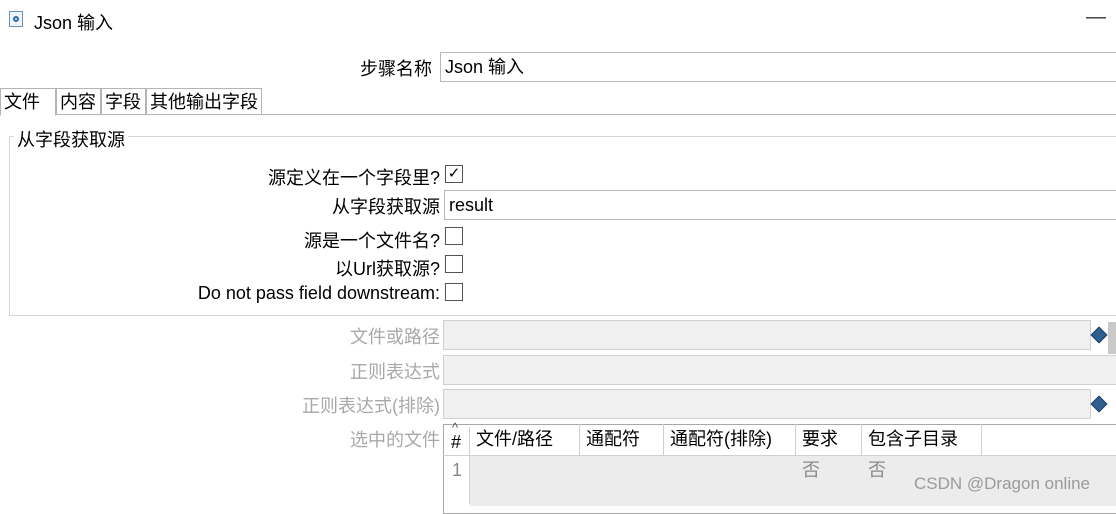 The width and height of the screenshot is (1116, 514). I want to click on minimize-button: —, so click(1096, 17).